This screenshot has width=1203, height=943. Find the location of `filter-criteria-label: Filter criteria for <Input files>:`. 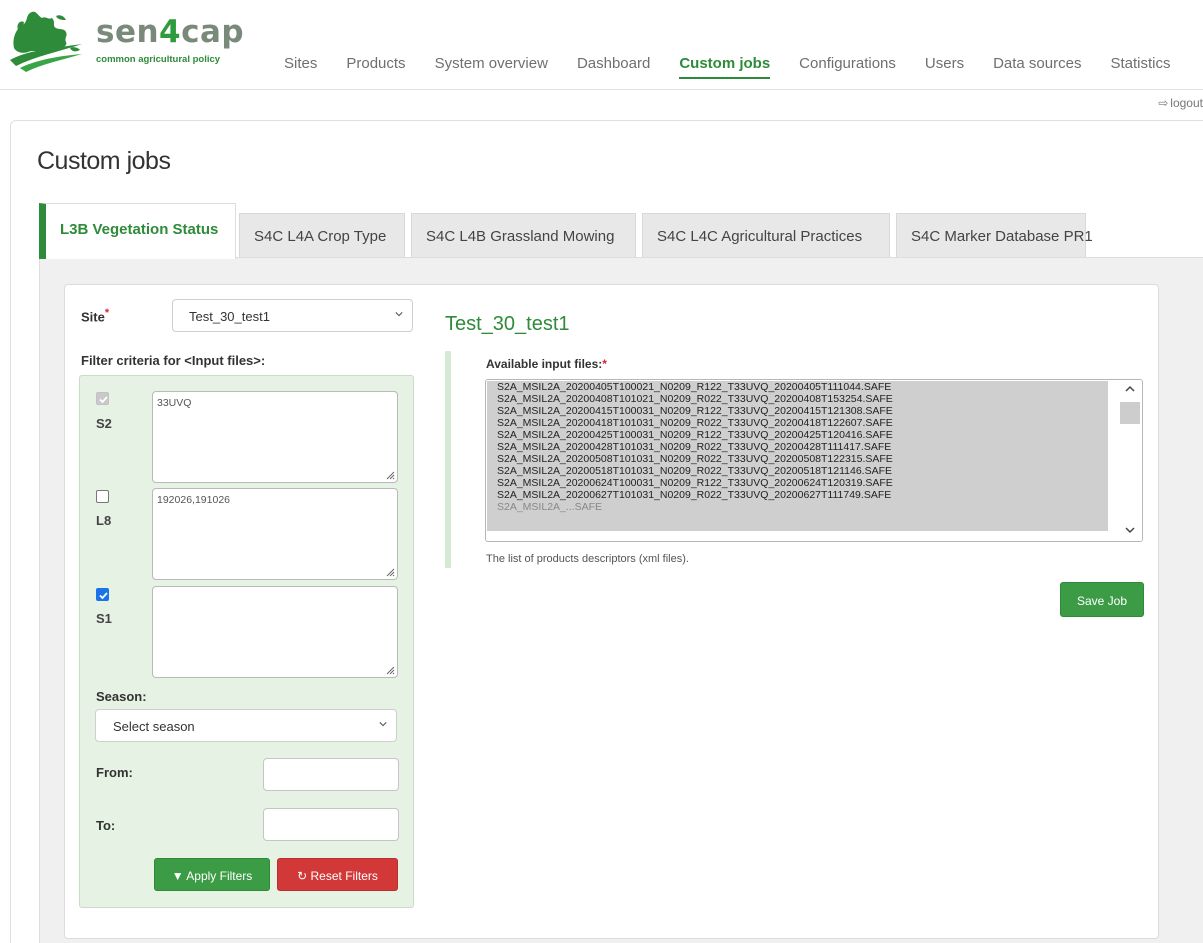

filter-criteria-label: Filter criteria for <Input files>: is located at coordinates (173, 360).